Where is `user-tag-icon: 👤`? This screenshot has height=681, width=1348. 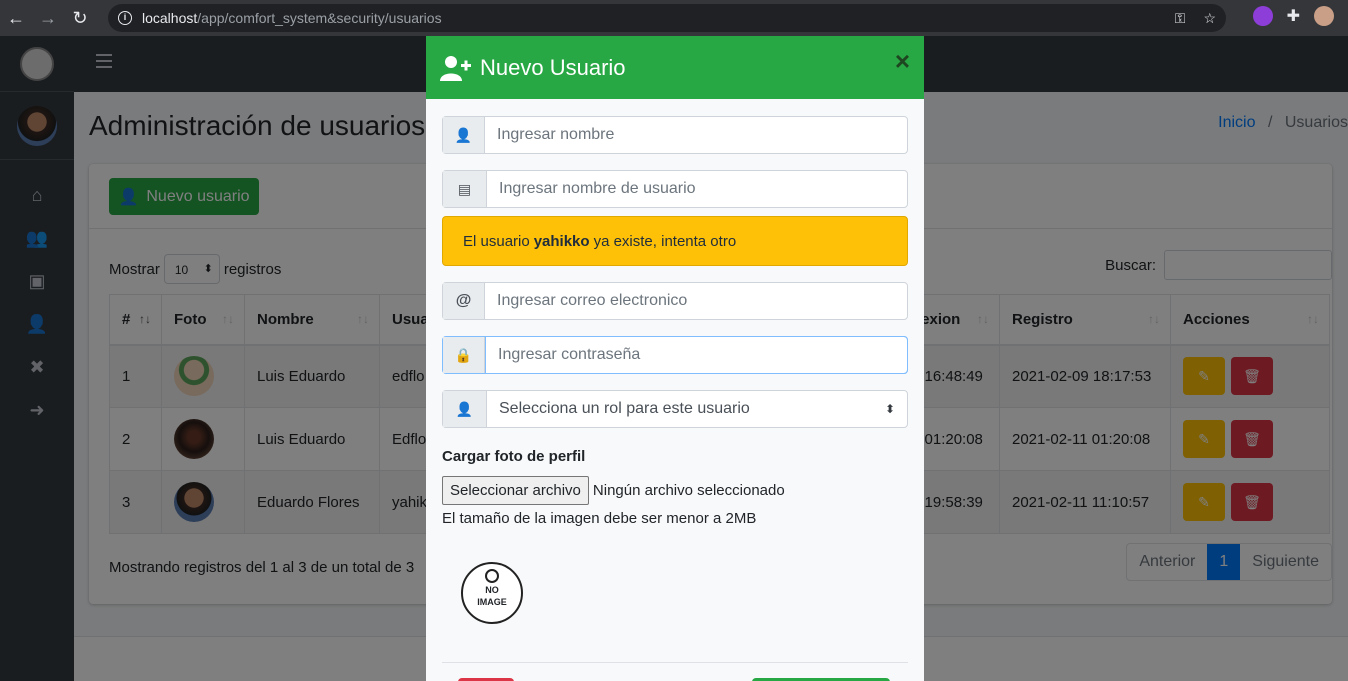 user-tag-icon: 👤 is located at coordinates (465, 409).